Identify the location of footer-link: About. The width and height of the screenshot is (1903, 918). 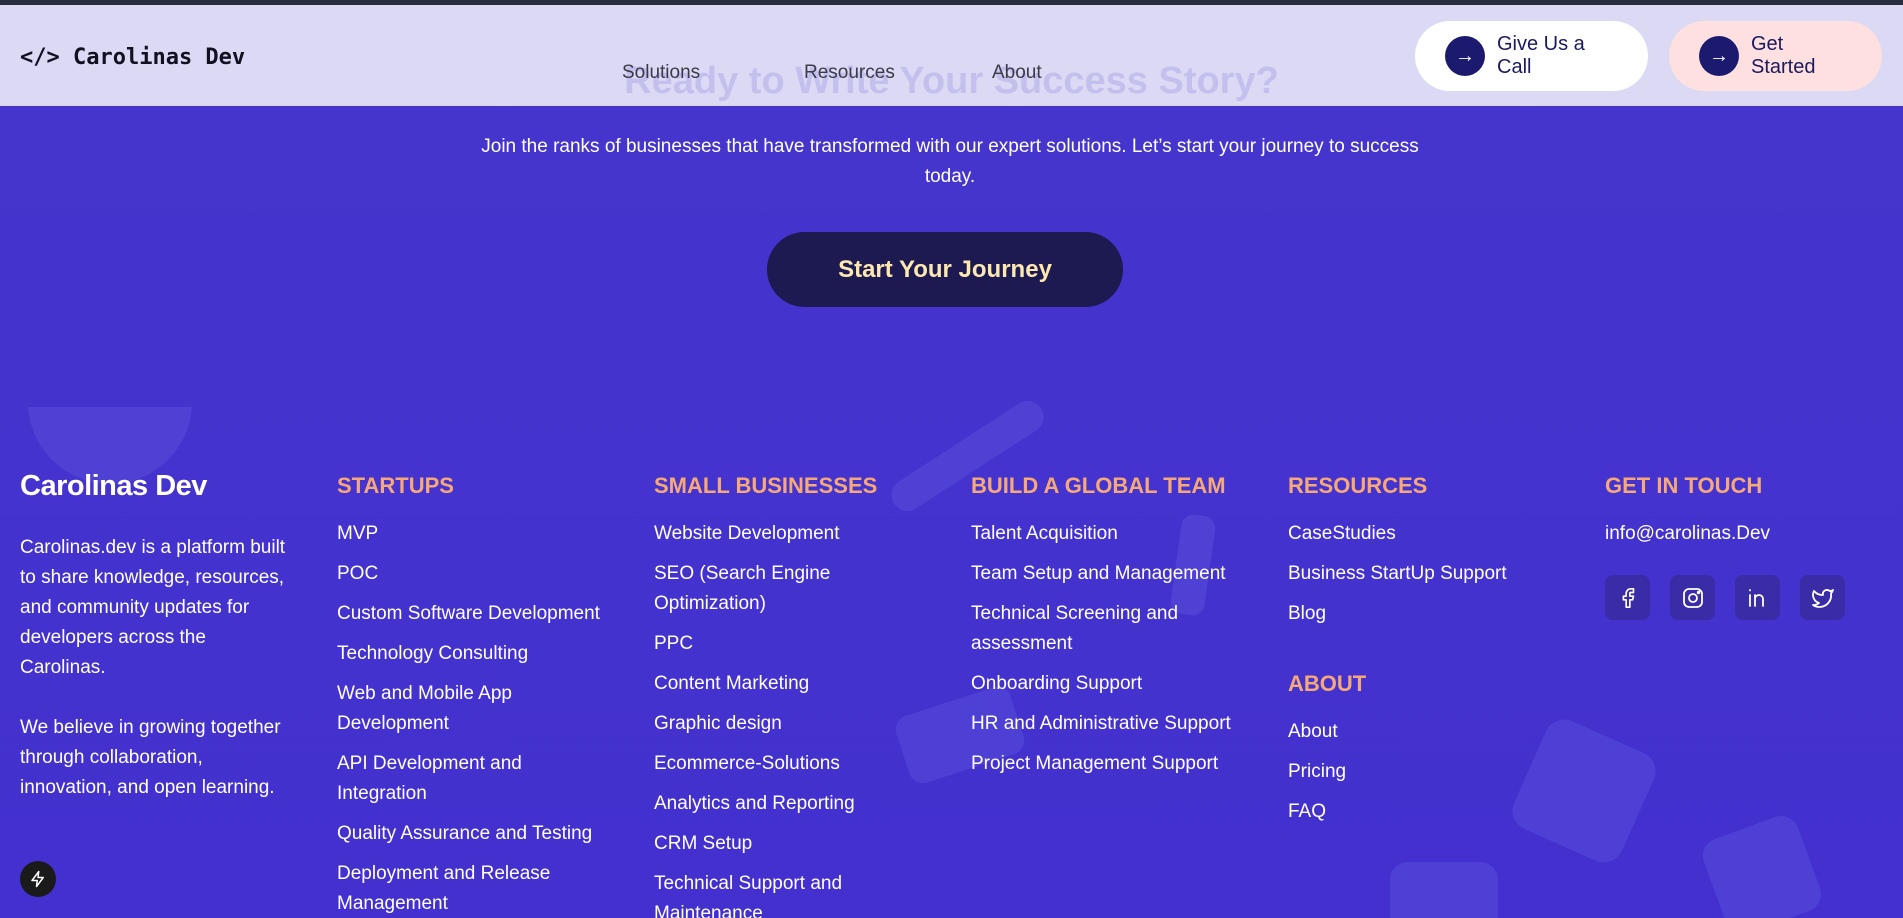
(1413, 732).